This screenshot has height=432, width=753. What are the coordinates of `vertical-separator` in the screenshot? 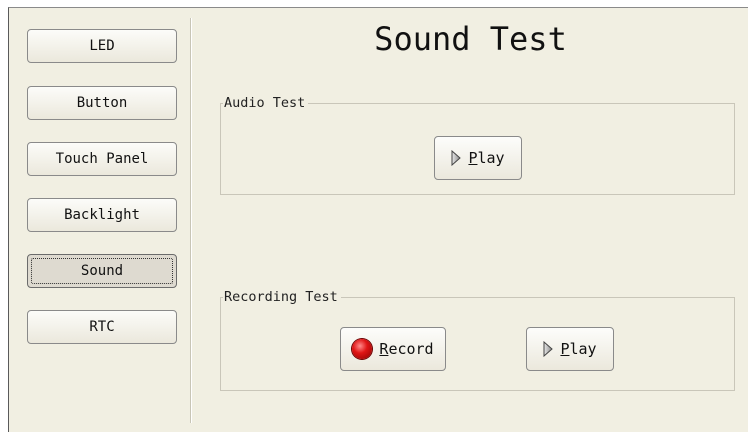 It's located at (191, 220).